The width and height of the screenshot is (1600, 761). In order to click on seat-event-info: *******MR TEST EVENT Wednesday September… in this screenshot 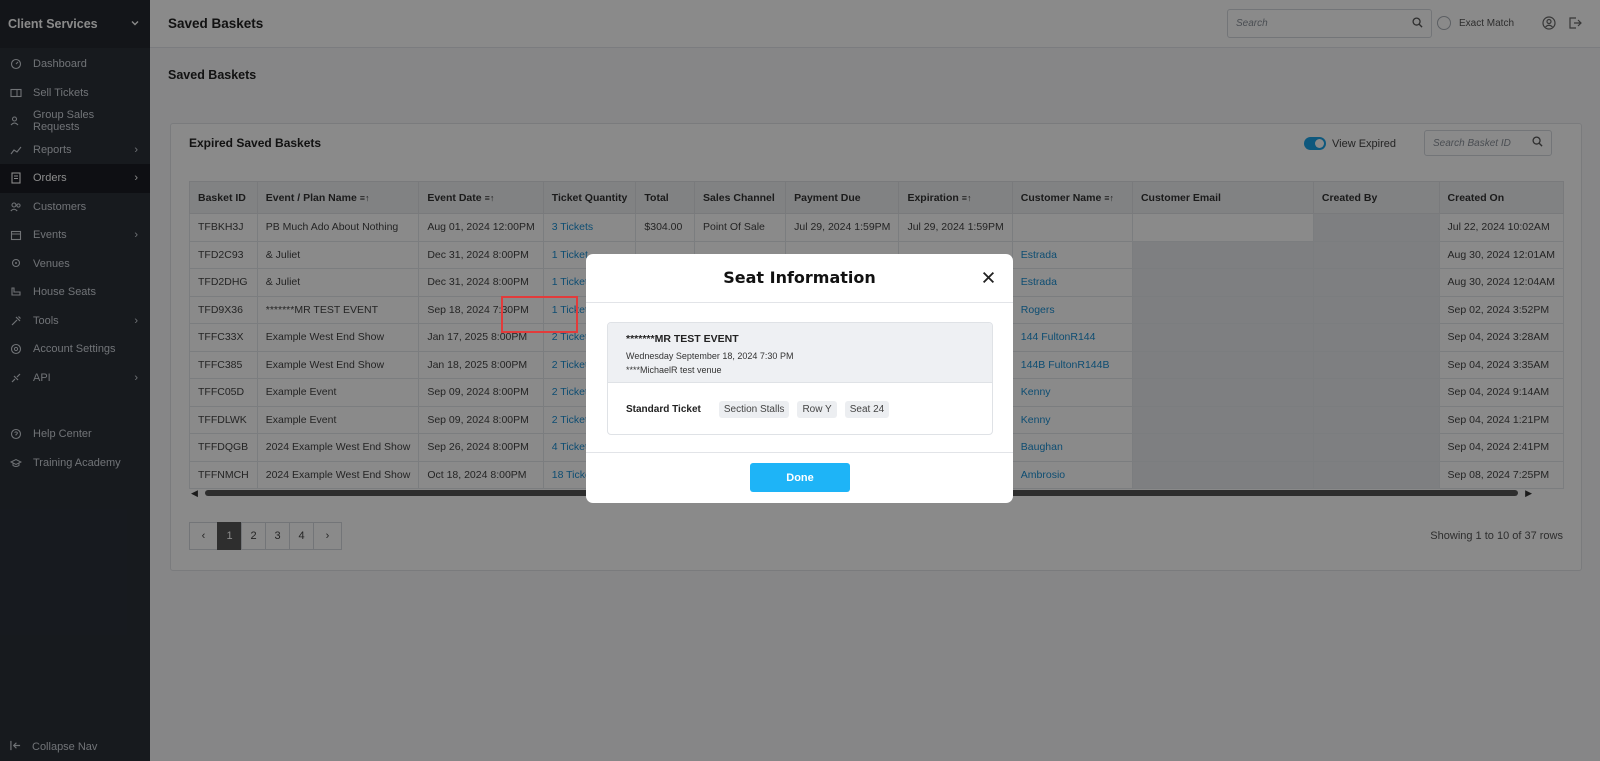, I will do `click(800, 353)`.